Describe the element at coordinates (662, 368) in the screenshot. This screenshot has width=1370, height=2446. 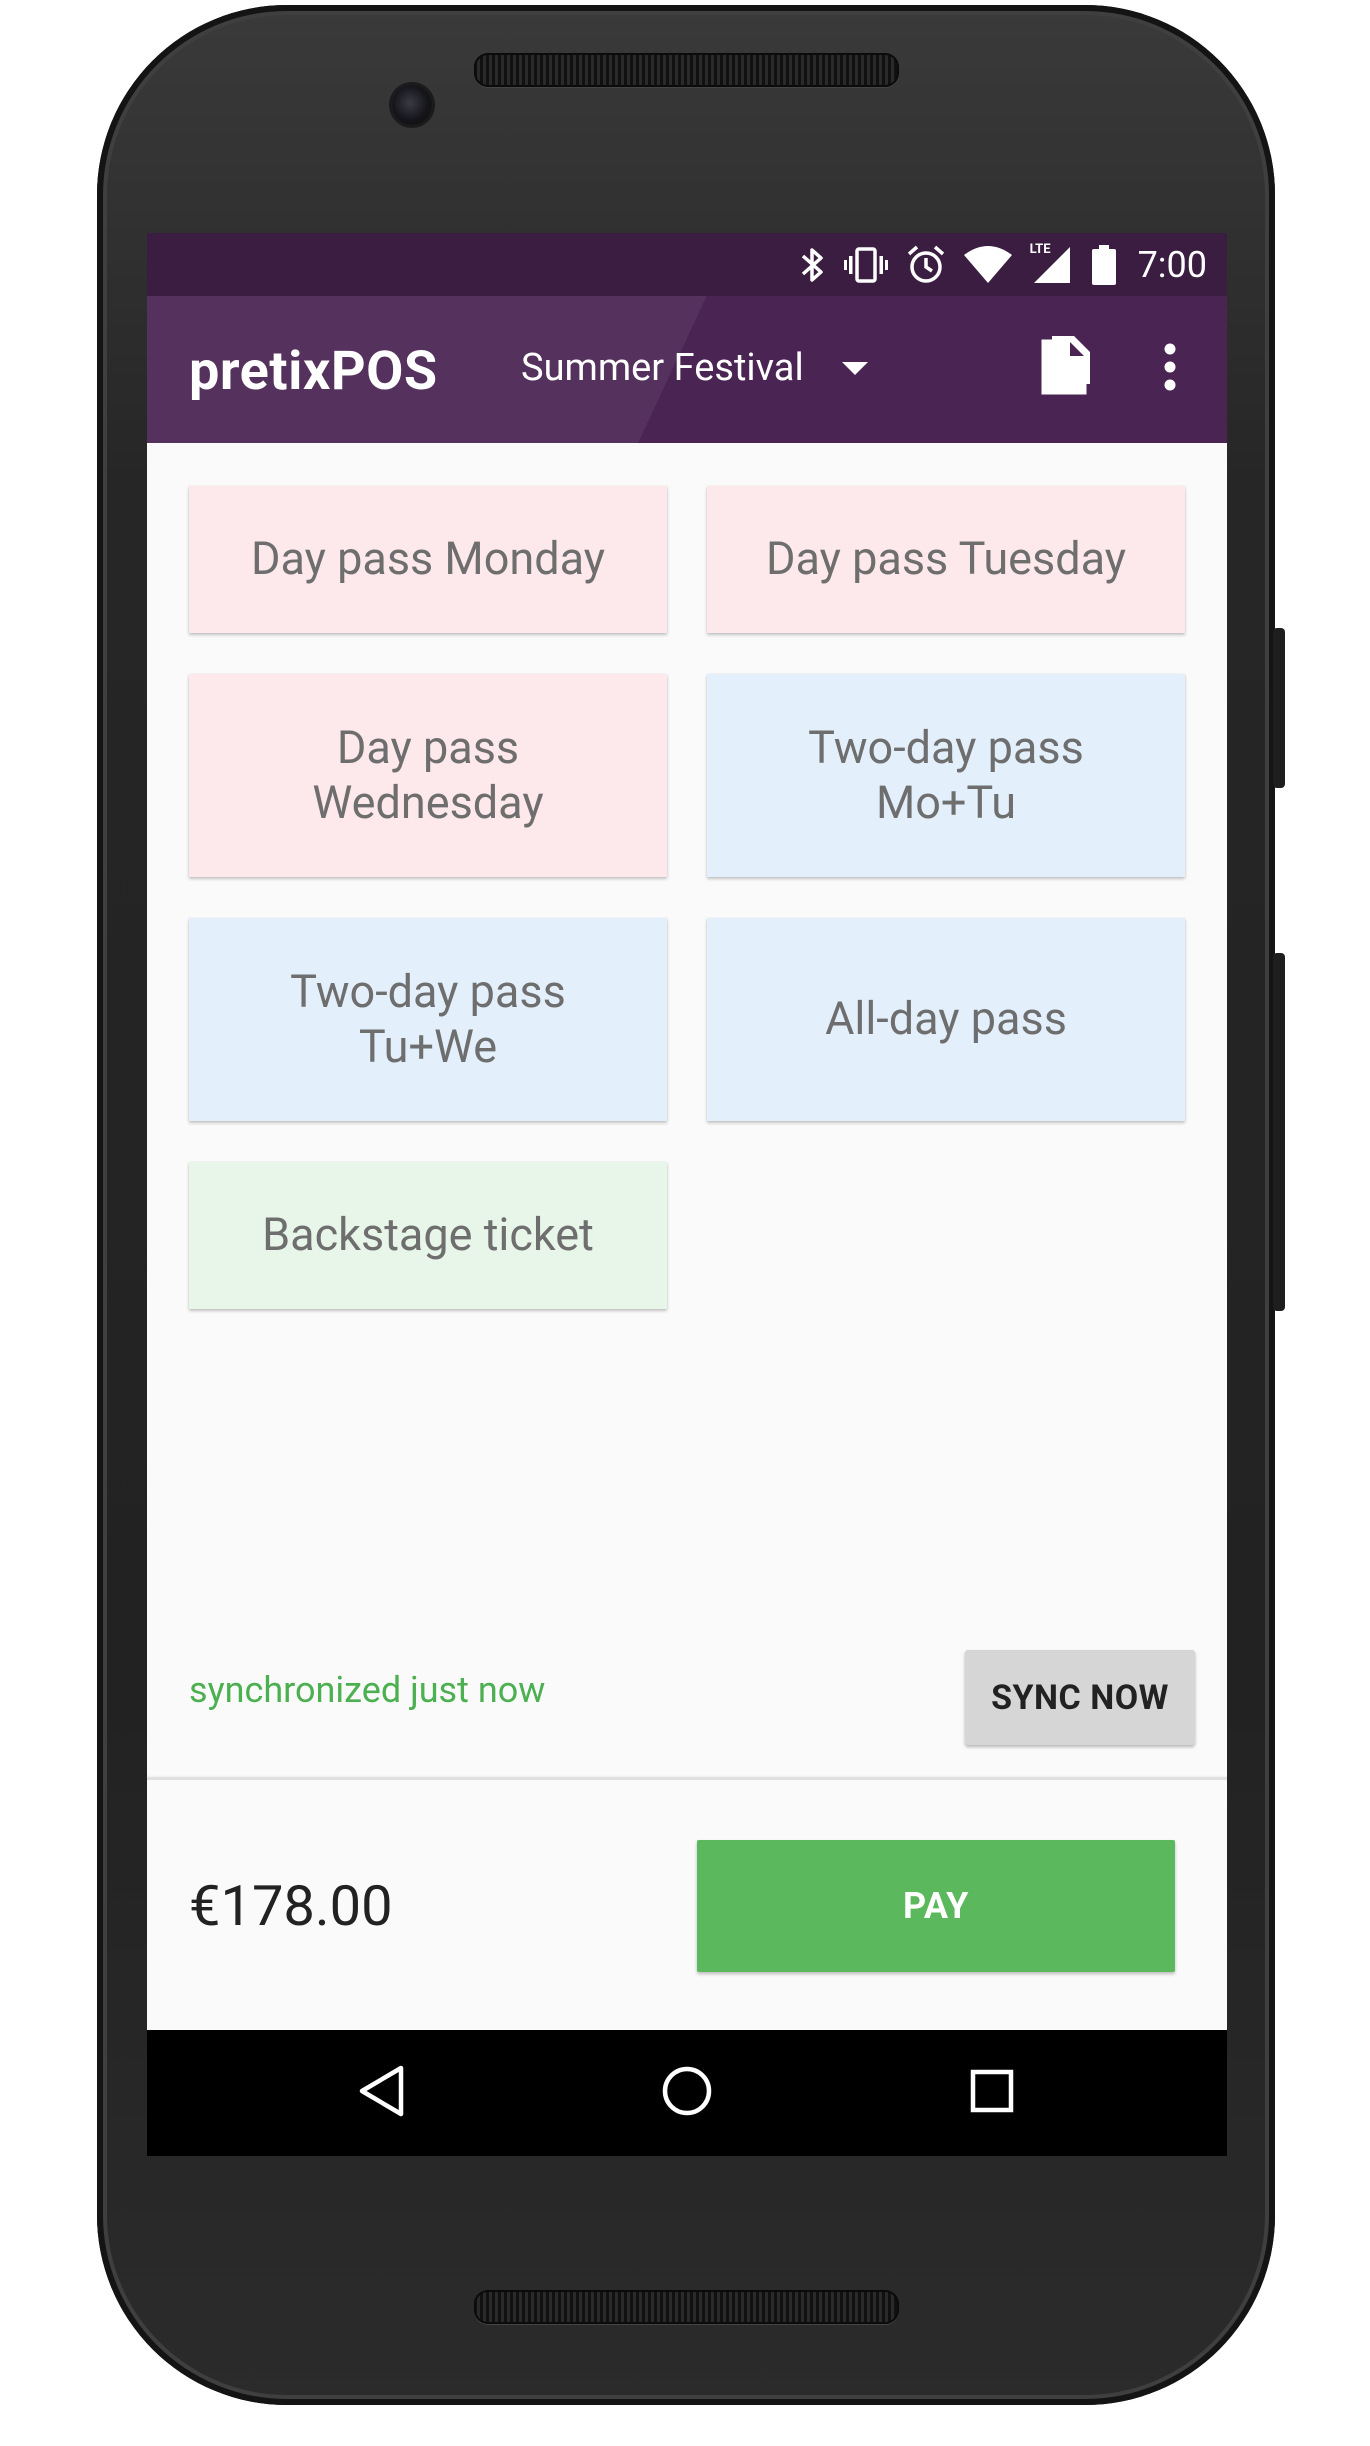
I see `event-selector-label: Summer Festival` at that location.